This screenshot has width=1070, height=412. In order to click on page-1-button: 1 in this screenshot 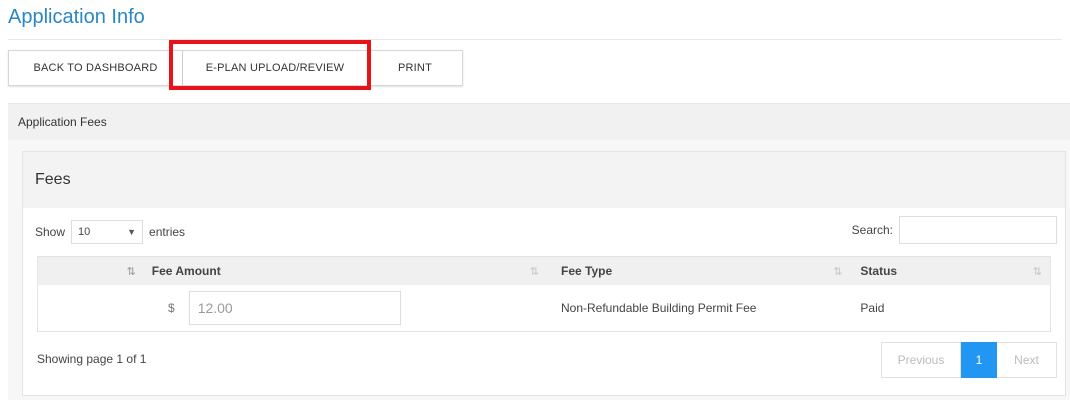, I will do `click(979, 360)`.